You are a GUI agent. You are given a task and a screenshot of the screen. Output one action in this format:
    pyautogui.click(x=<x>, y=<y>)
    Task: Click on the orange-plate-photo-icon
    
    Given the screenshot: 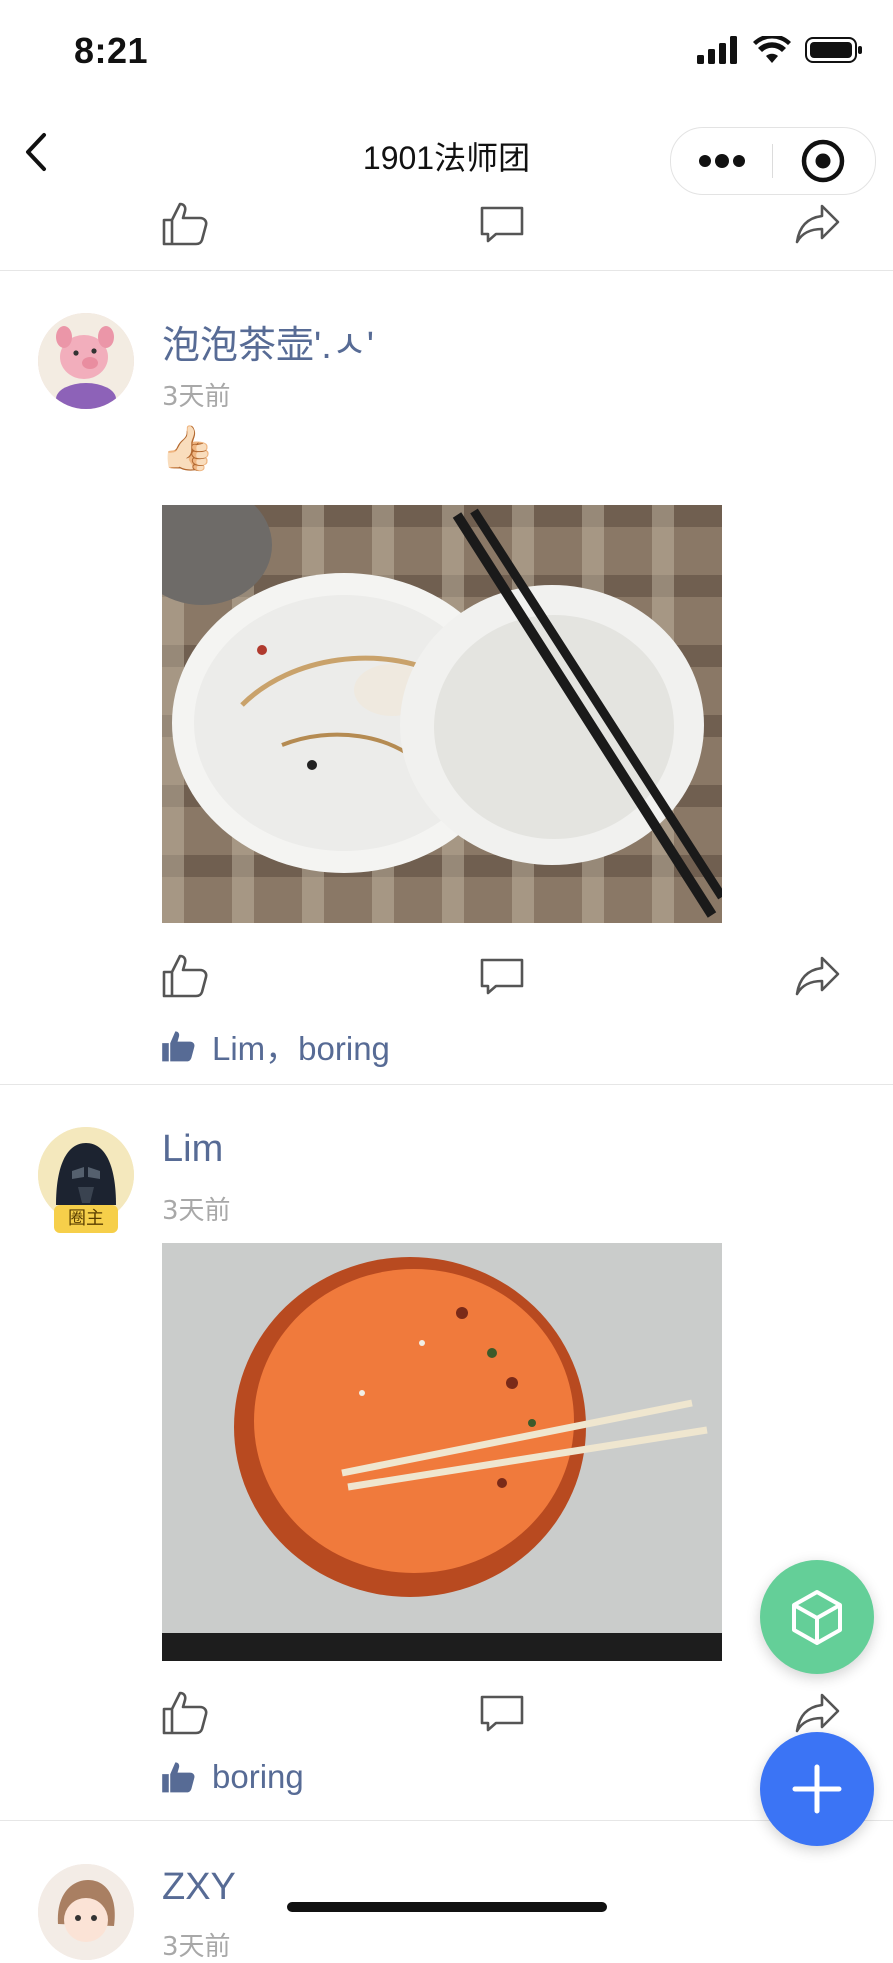 What is the action you would take?
    pyautogui.click(x=442, y=1452)
    